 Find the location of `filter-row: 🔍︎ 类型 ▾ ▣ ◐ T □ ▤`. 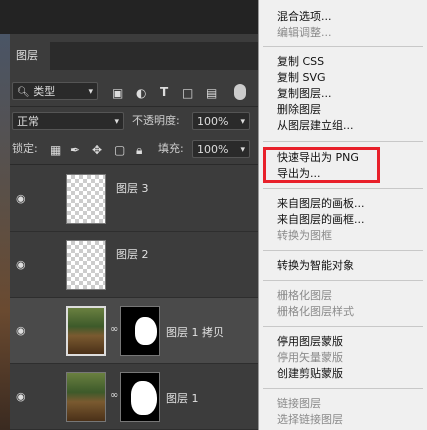

filter-row: 🔍︎ 类型 ▾ ▣ ◐ T □ ▤ is located at coordinates (135, 92).